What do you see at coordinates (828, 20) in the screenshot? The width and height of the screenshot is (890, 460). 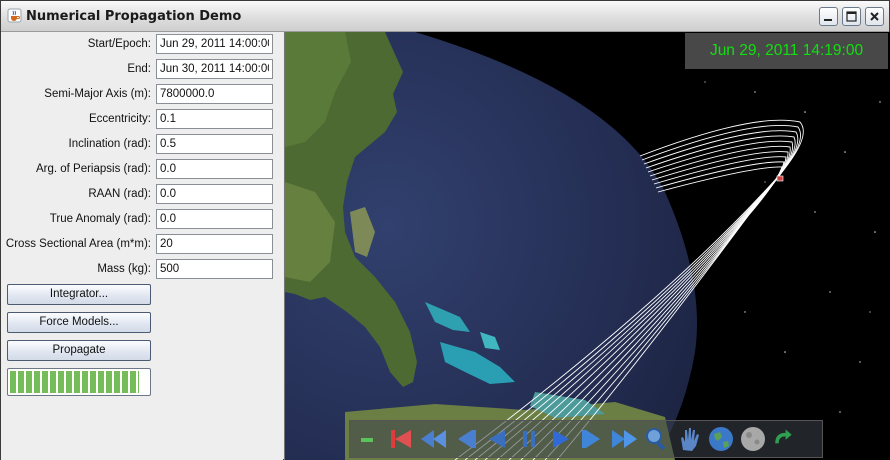 I see `minimize-icon` at bounding box center [828, 20].